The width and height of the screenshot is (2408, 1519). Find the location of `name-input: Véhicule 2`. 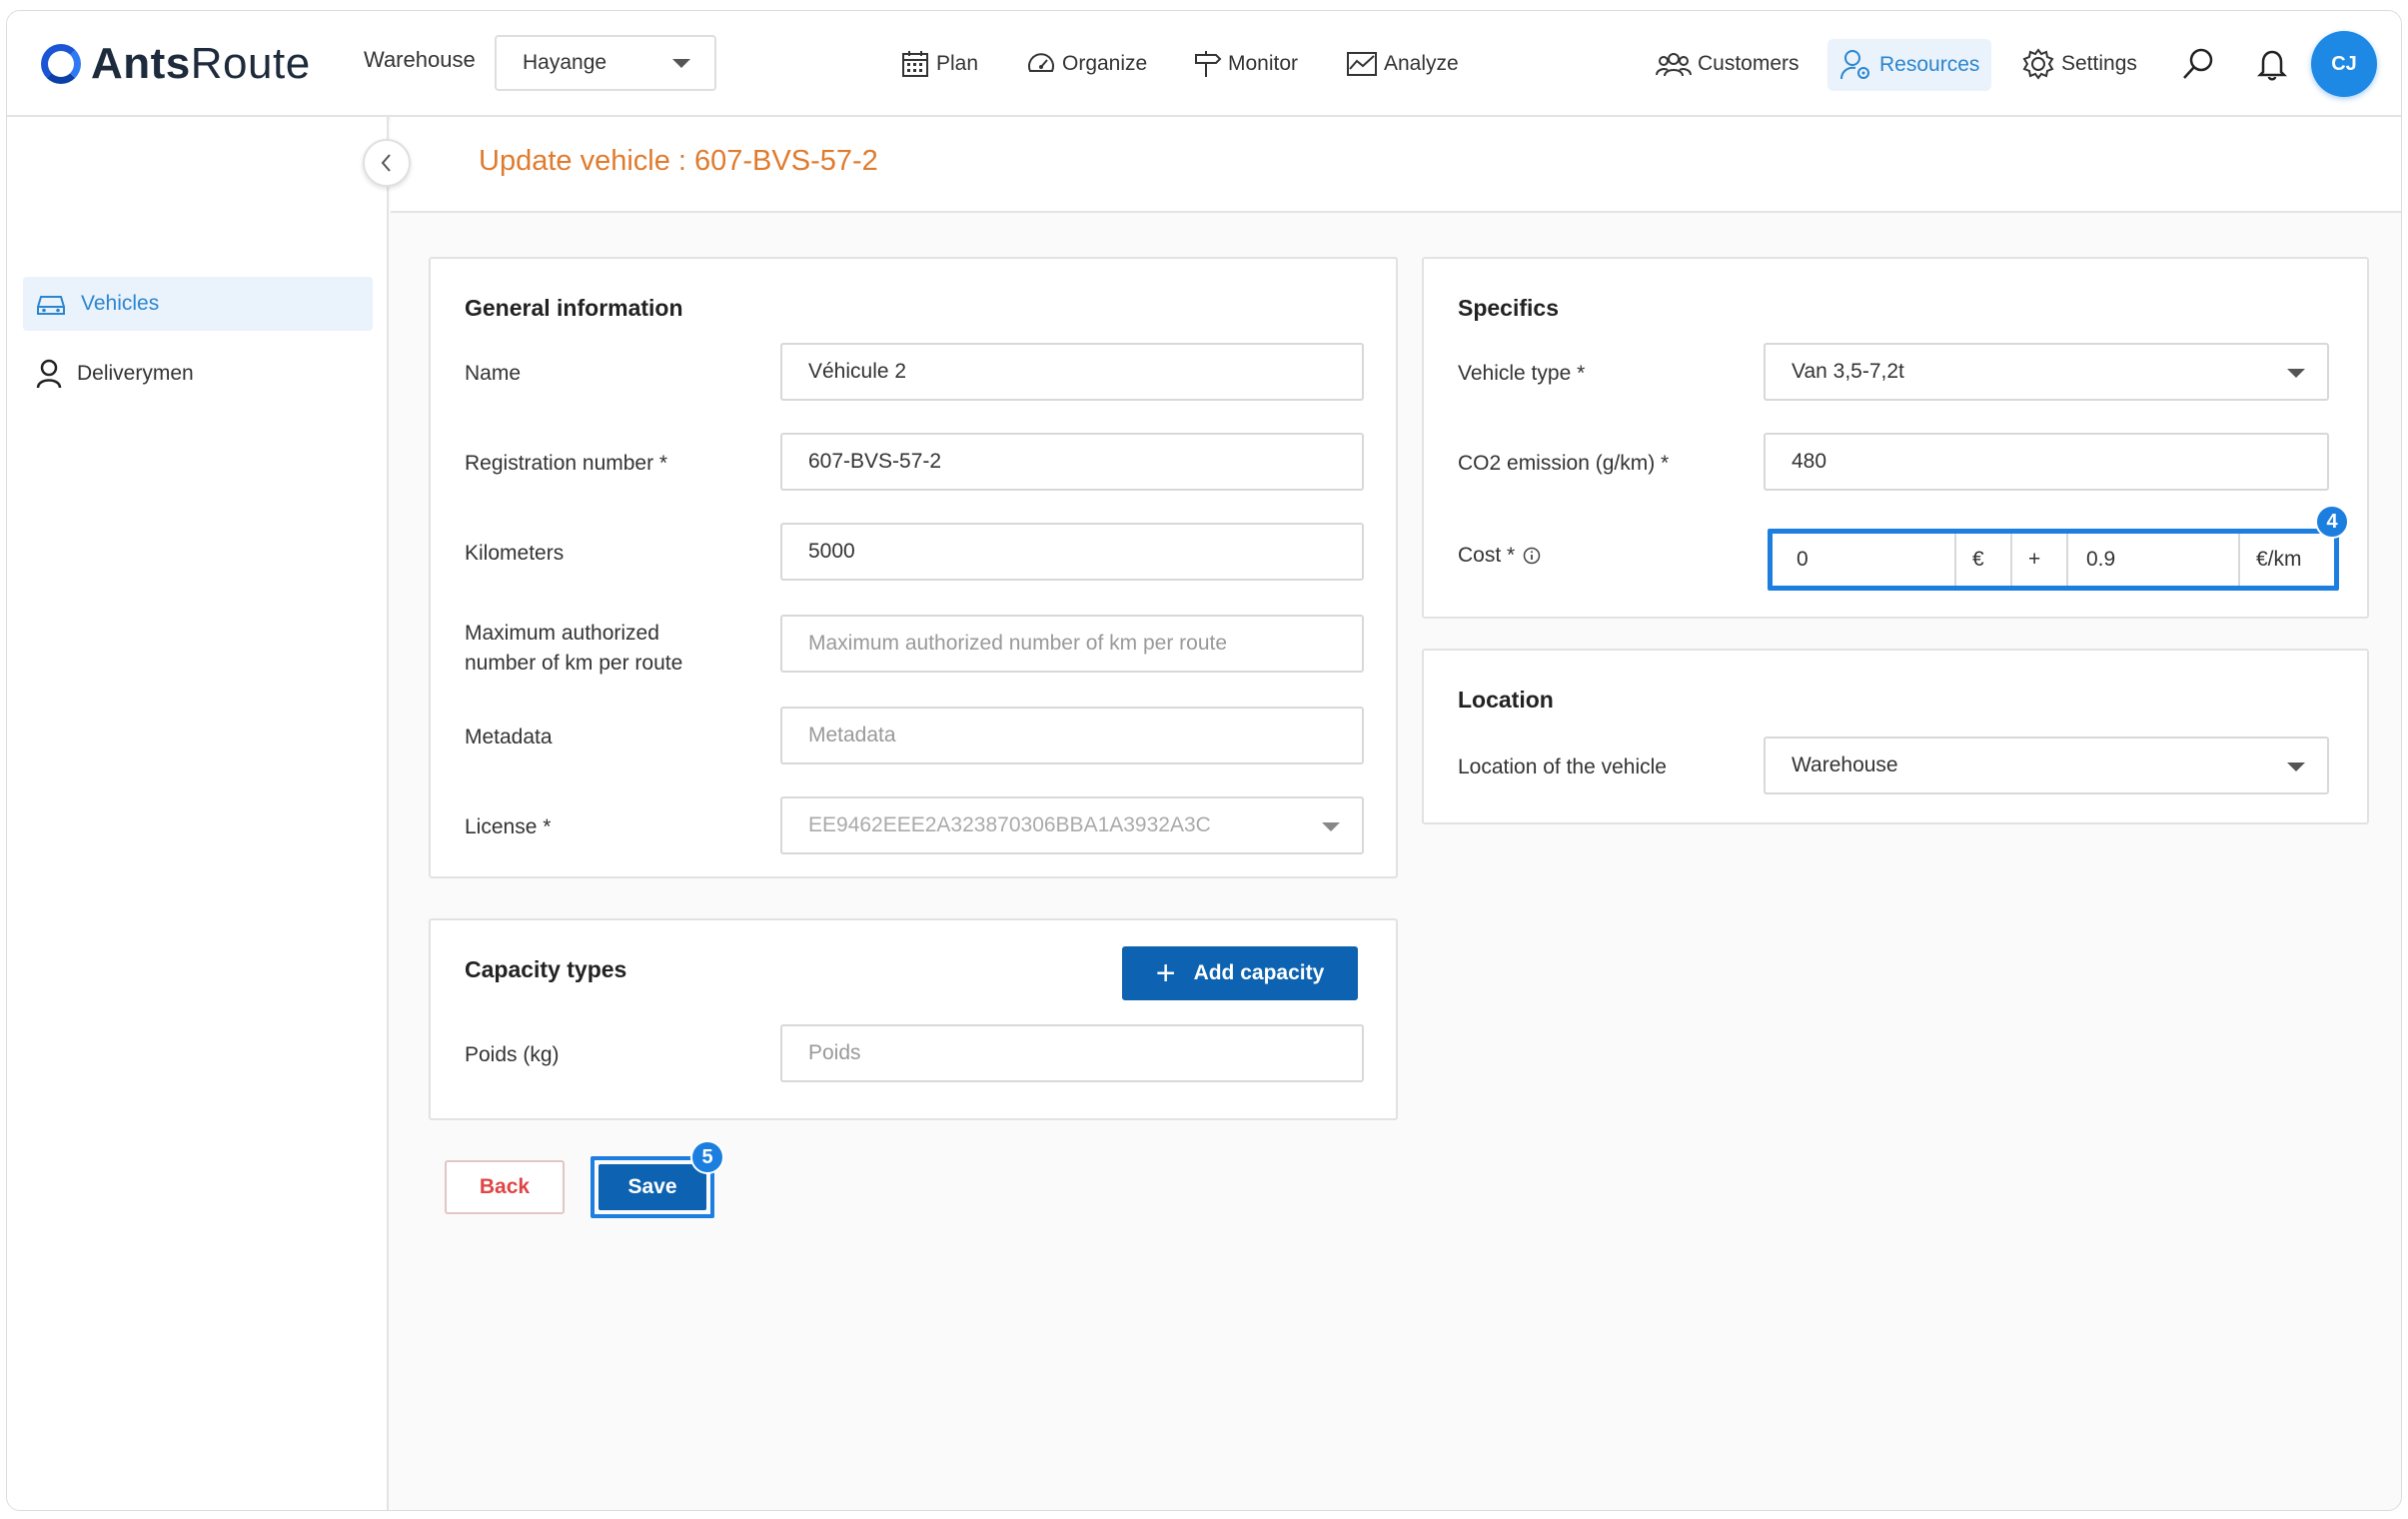

name-input: Véhicule 2 is located at coordinates (1072, 372).